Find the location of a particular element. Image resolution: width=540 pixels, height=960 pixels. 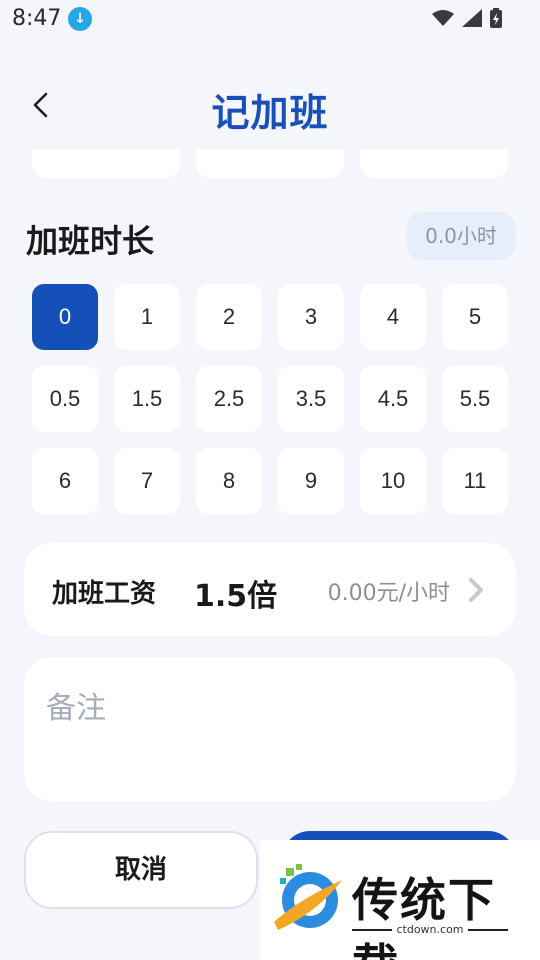

duration-option: 11 is located at coordinates (475, 481).